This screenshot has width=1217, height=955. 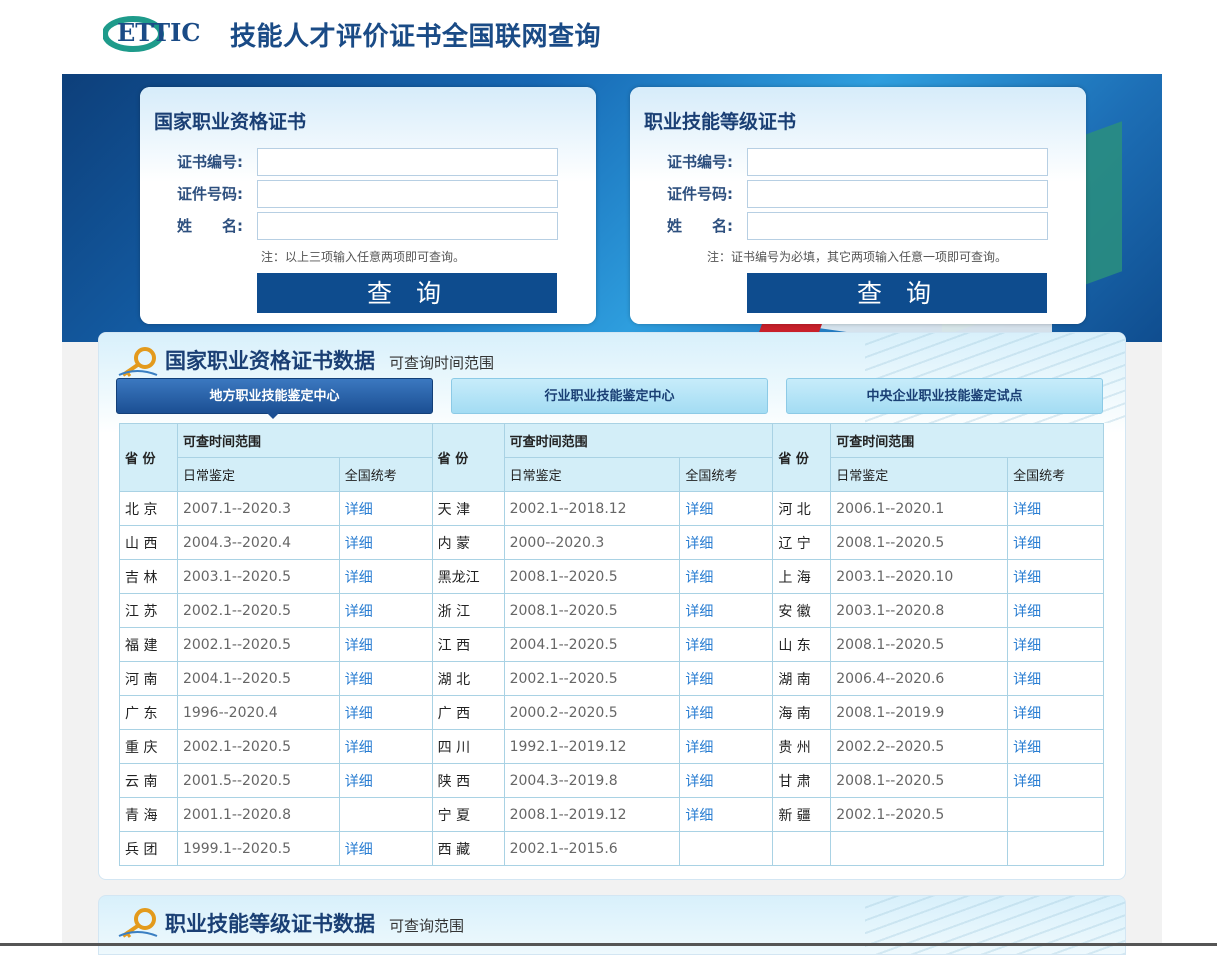 What do you see at coordinates (270, 923) in the screenshot?
I see `panel-title: 职业技能等级证书数据` at bounding box center [270, 923].